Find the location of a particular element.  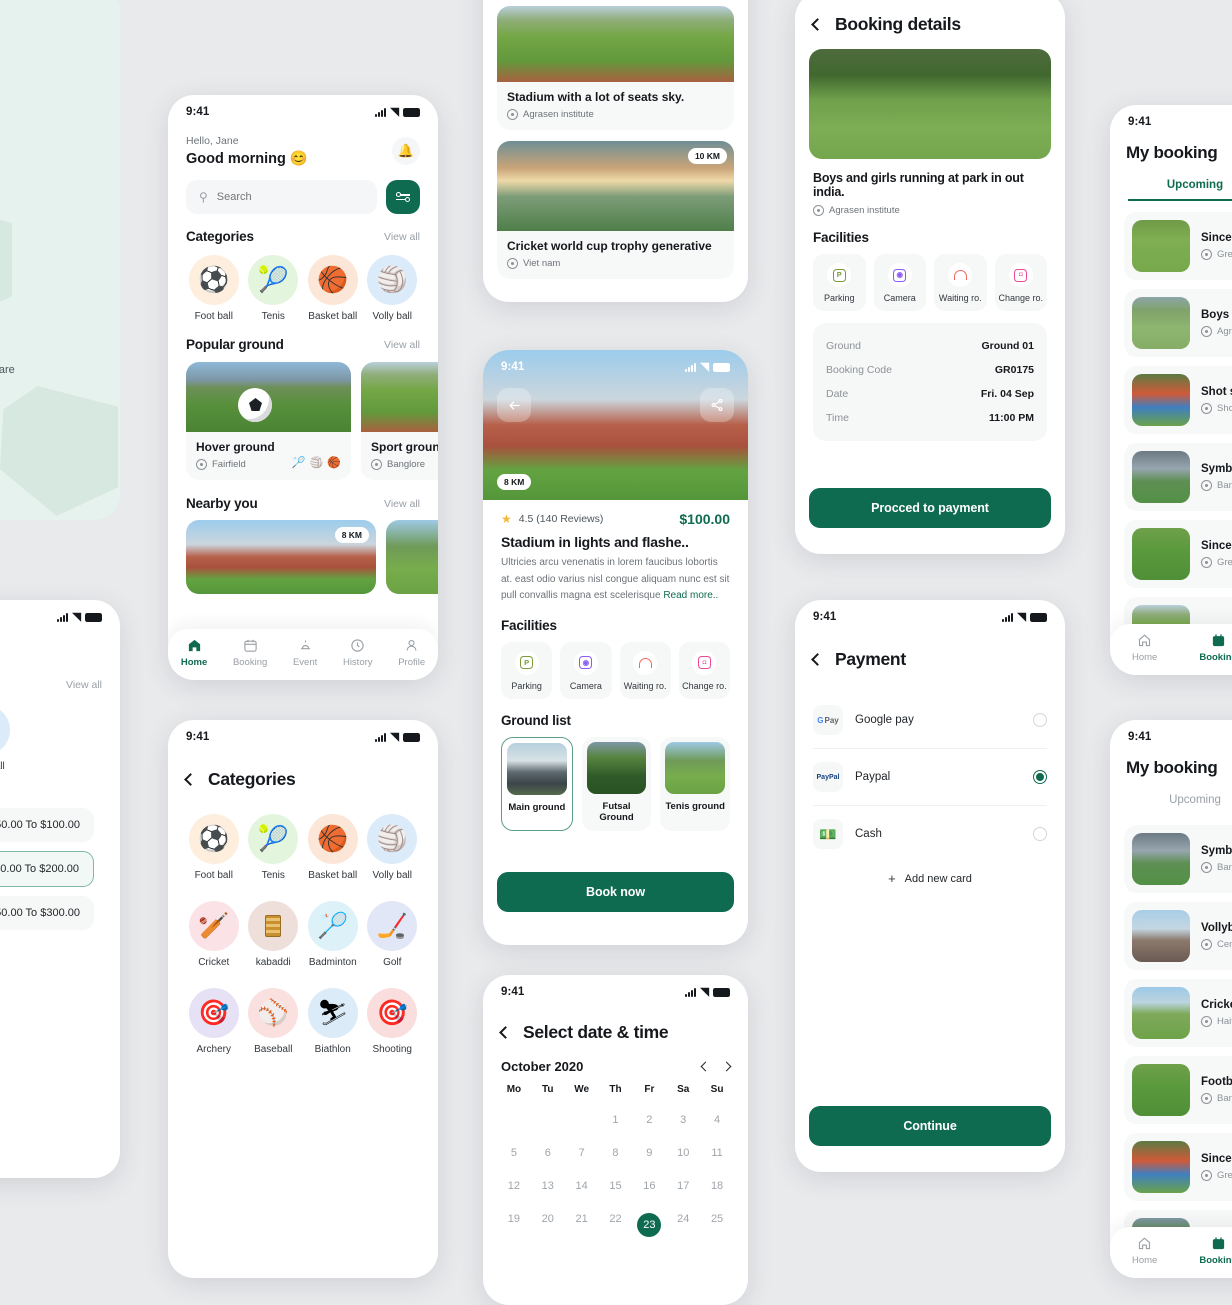

calendar-day: 6 is located at coordinates (548, 1153).